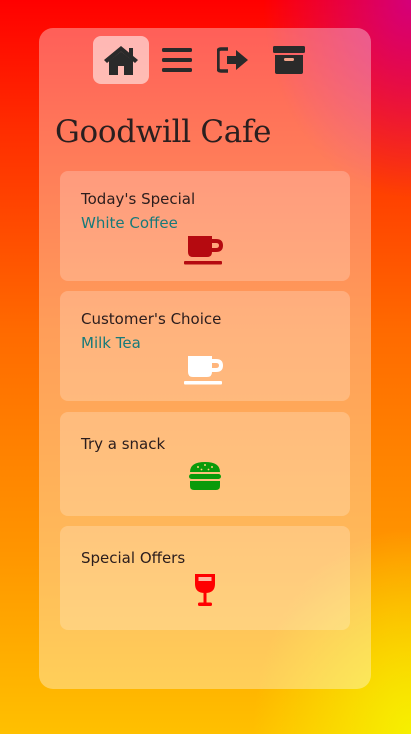 The height and width of the screenshot is (734, 411). I want to click on card-try-a-snack: Try a snack, so click(205, 464).